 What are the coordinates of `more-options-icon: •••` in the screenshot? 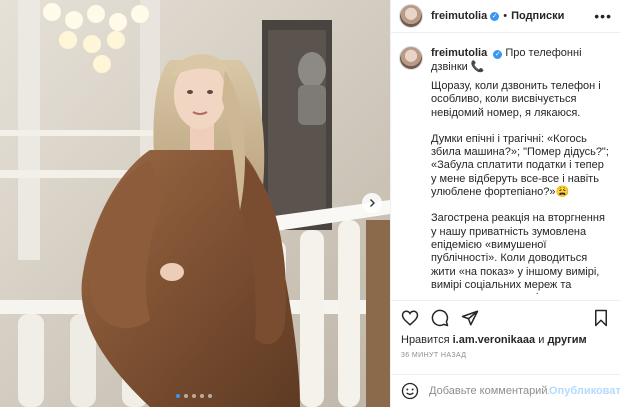 It's located at (603, 16).